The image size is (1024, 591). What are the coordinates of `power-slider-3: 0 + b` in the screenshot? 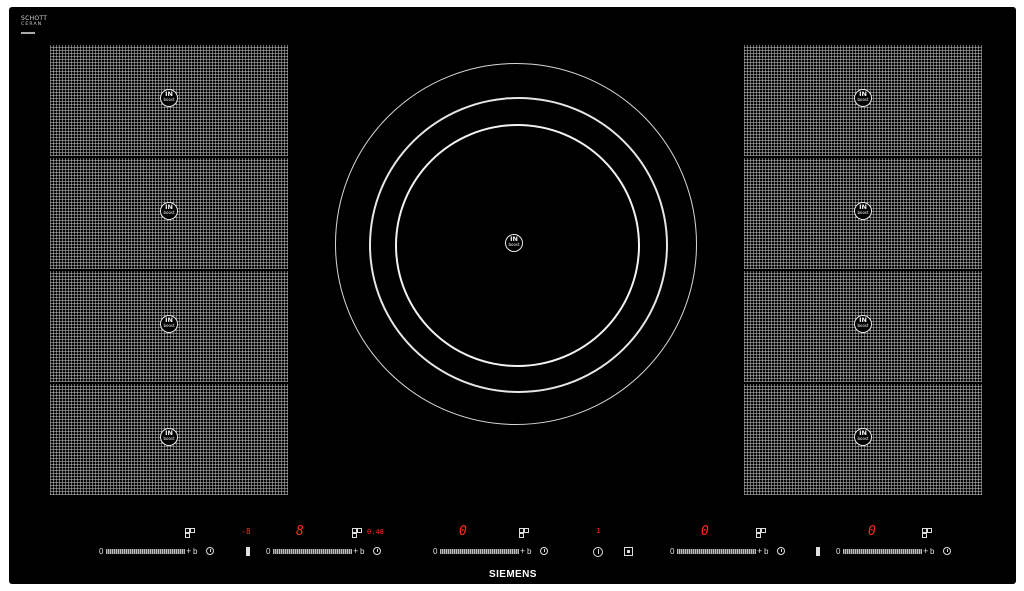 It's located at (493, 552).